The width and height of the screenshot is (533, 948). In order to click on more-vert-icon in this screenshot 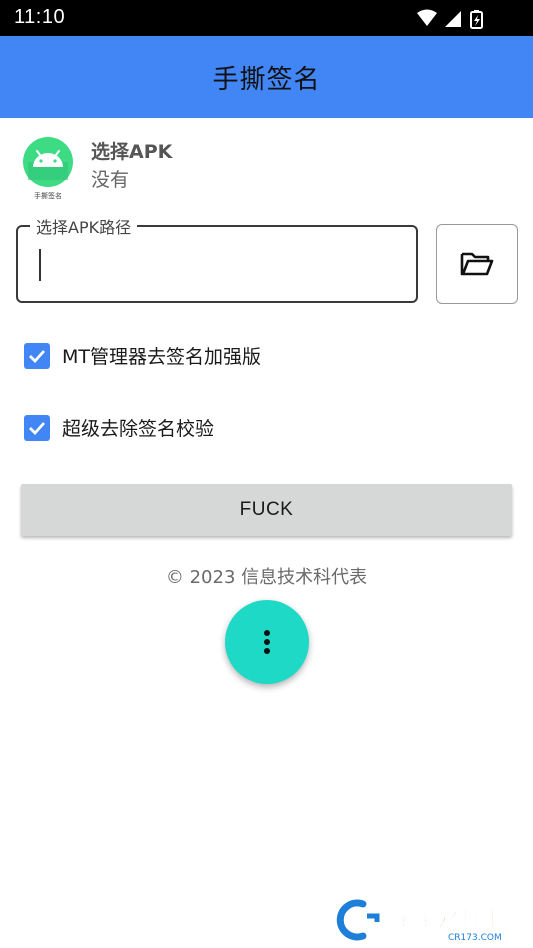, I will do `click(267, 642)`.